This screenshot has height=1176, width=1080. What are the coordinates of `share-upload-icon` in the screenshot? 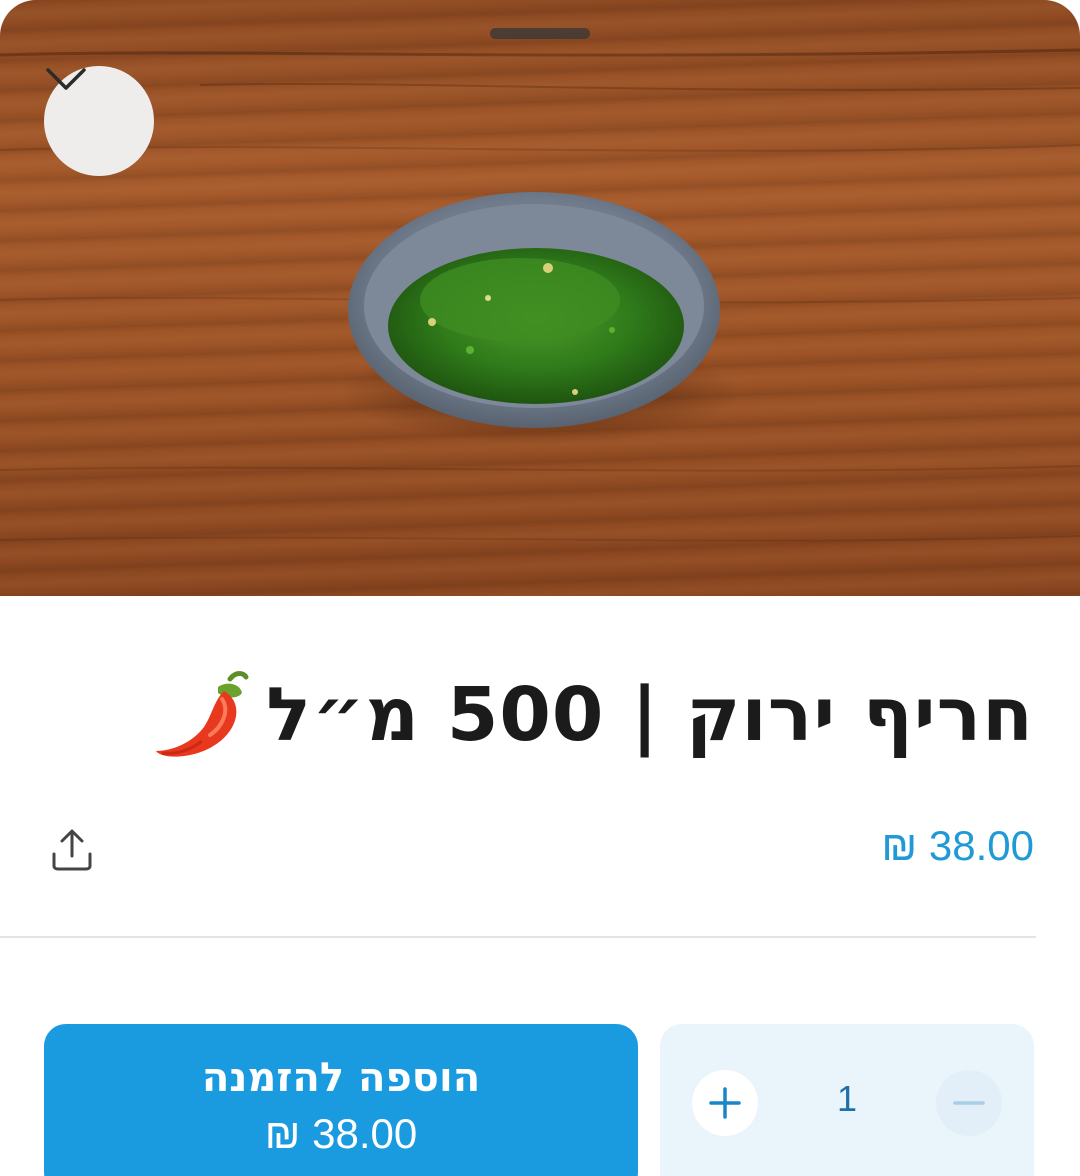 It's located at (72, 850).